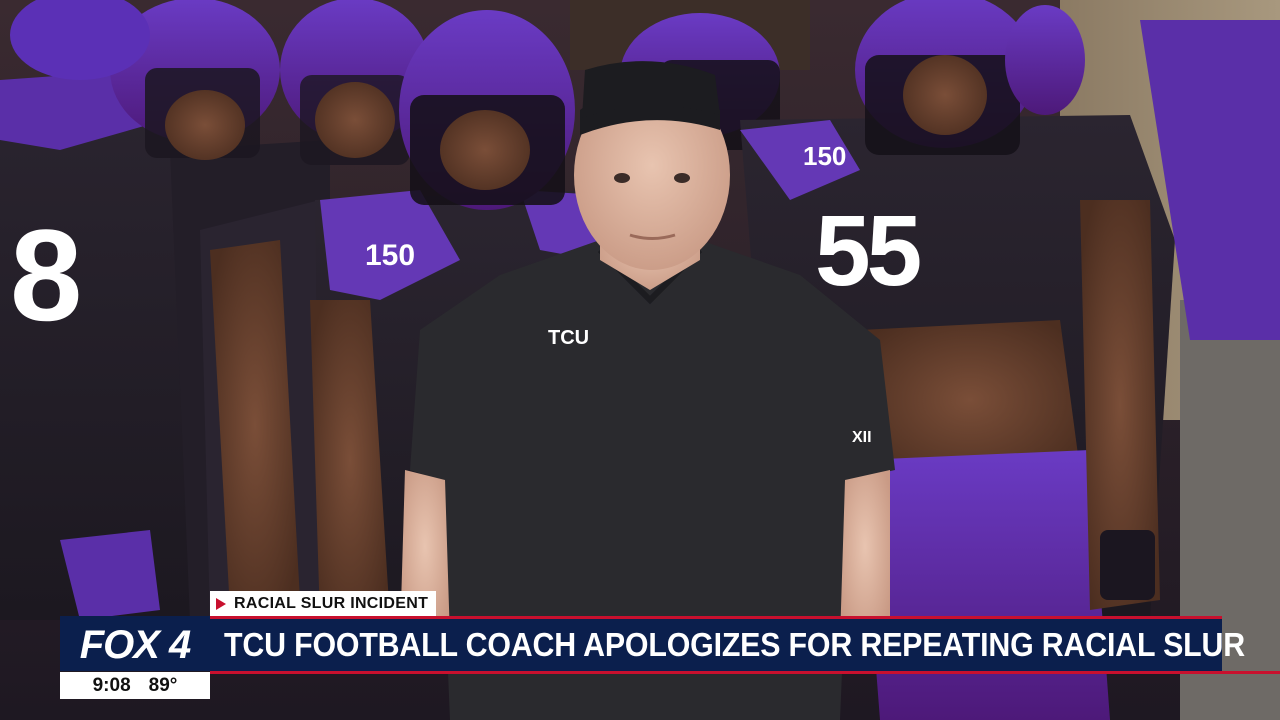  I want to click on category-tag: RACIAL SLUR INCIDENT, so click(323, 603).